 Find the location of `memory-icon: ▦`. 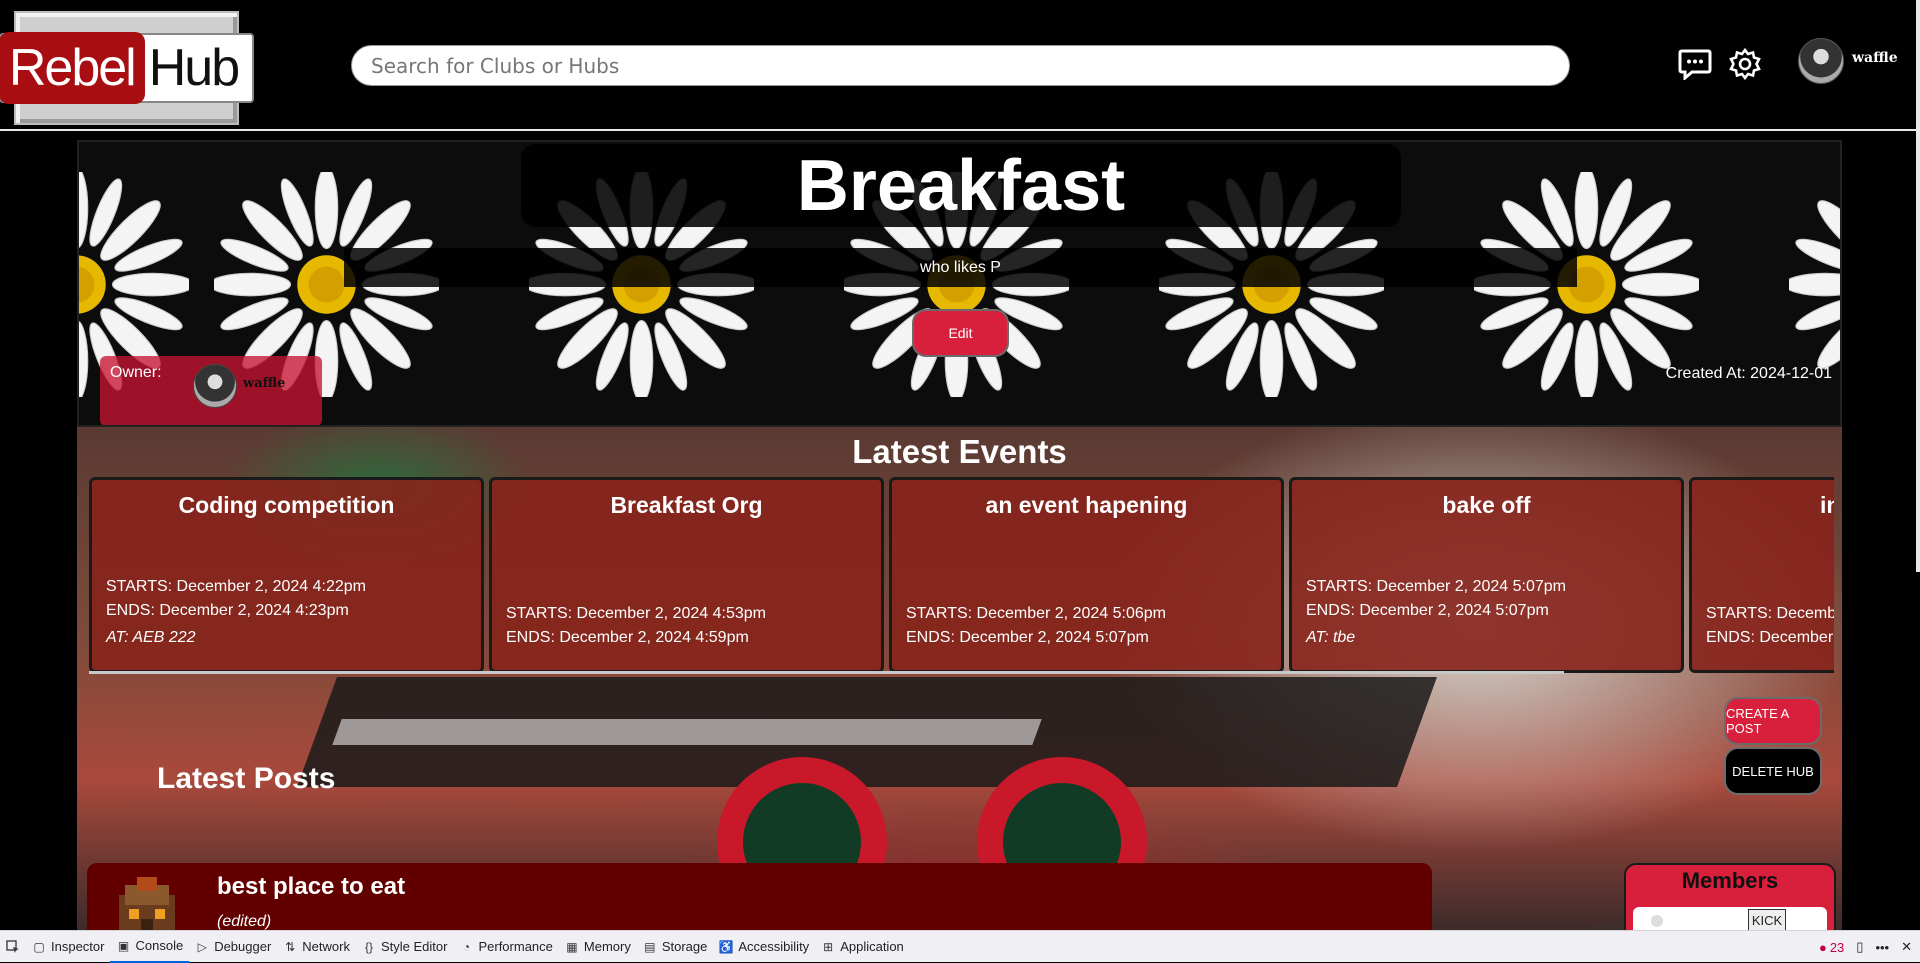

memory-icon: ▦ is located at coordinates (572, 946).